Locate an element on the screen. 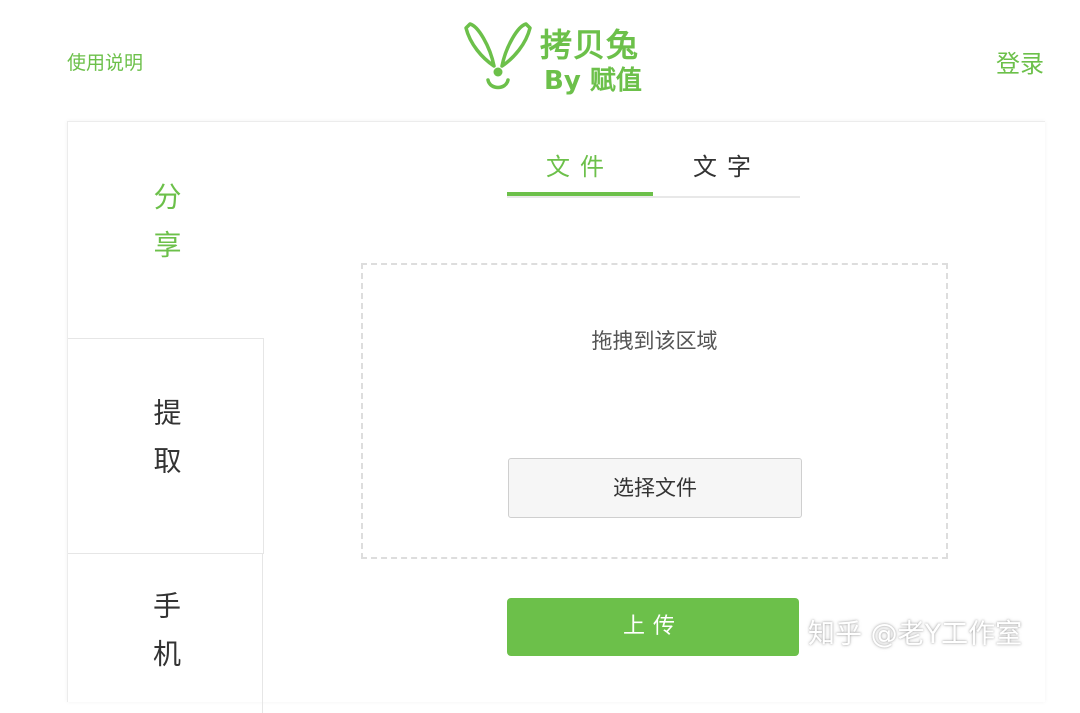 The width and height of the screenshot is (1080, 713). tab-text: 文字 is located at coordinates (727, 171).